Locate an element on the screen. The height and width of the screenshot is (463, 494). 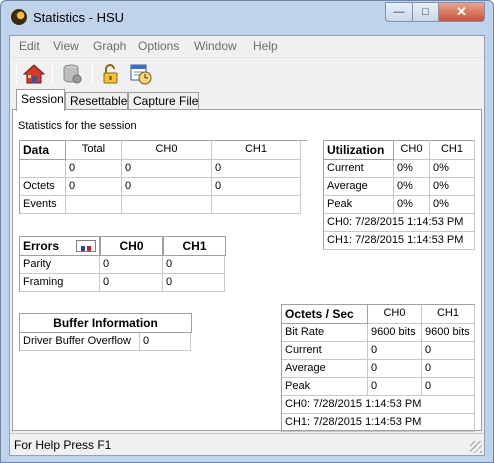
status-text: For Help Press F1 is located at coordinates (63, 445).